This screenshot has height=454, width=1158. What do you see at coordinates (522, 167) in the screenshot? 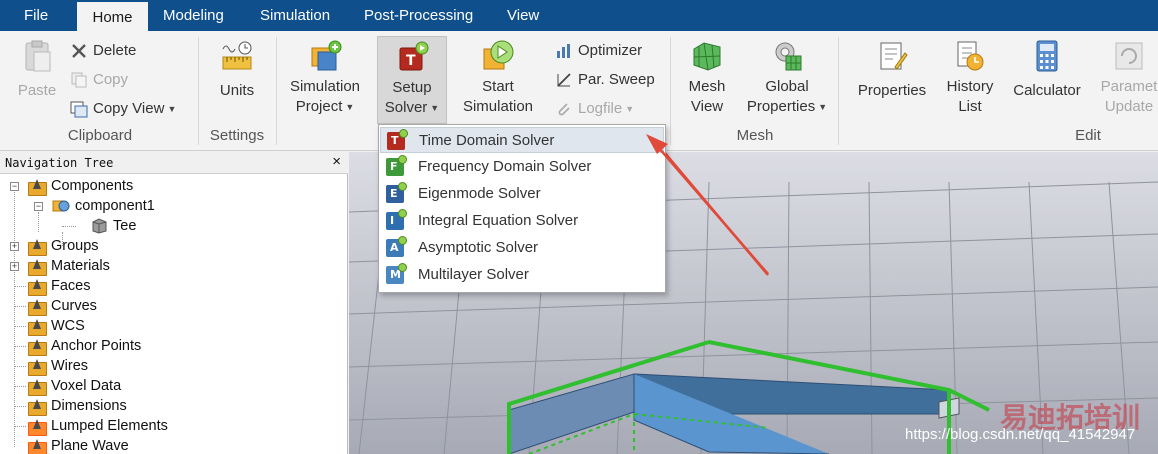
I see `frequency-domain-solver-item: F Frequency Domain Solver` at bounding box center [522, 167].